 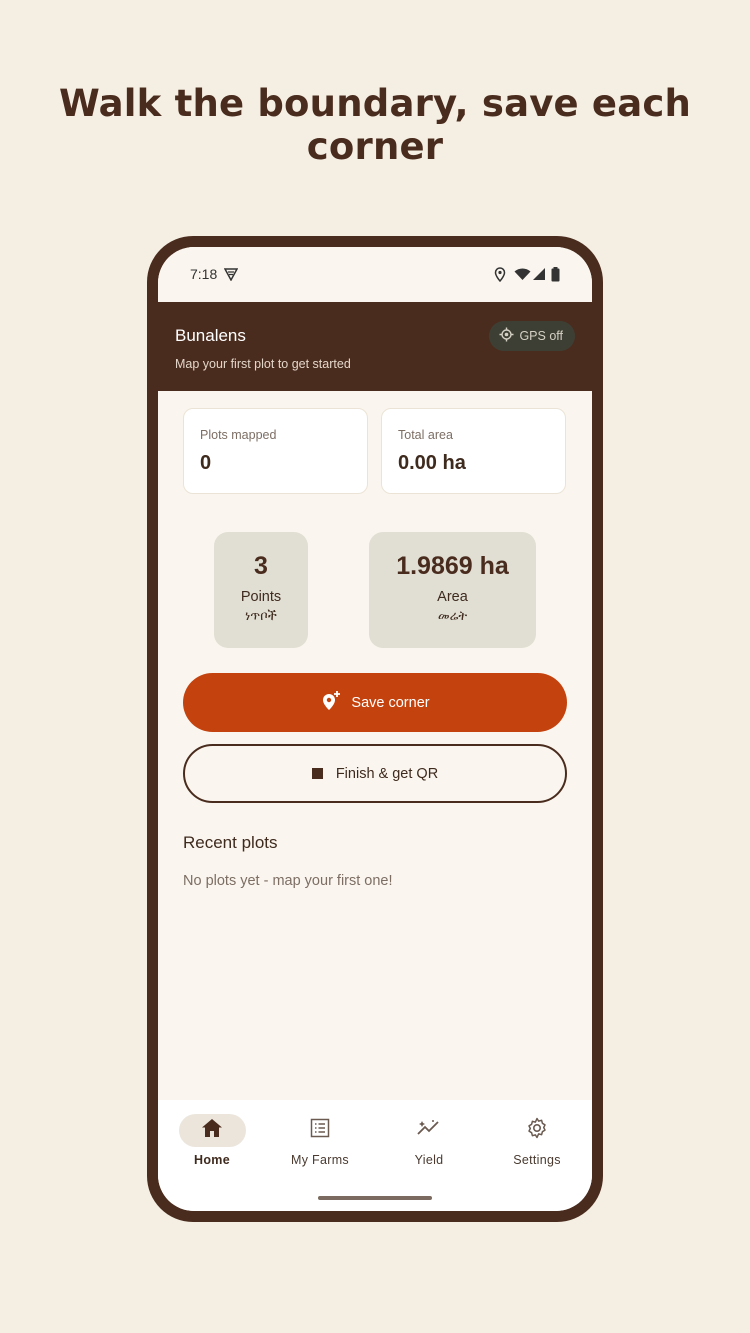 I want to click on location-icon, so click(x=500, y=277).